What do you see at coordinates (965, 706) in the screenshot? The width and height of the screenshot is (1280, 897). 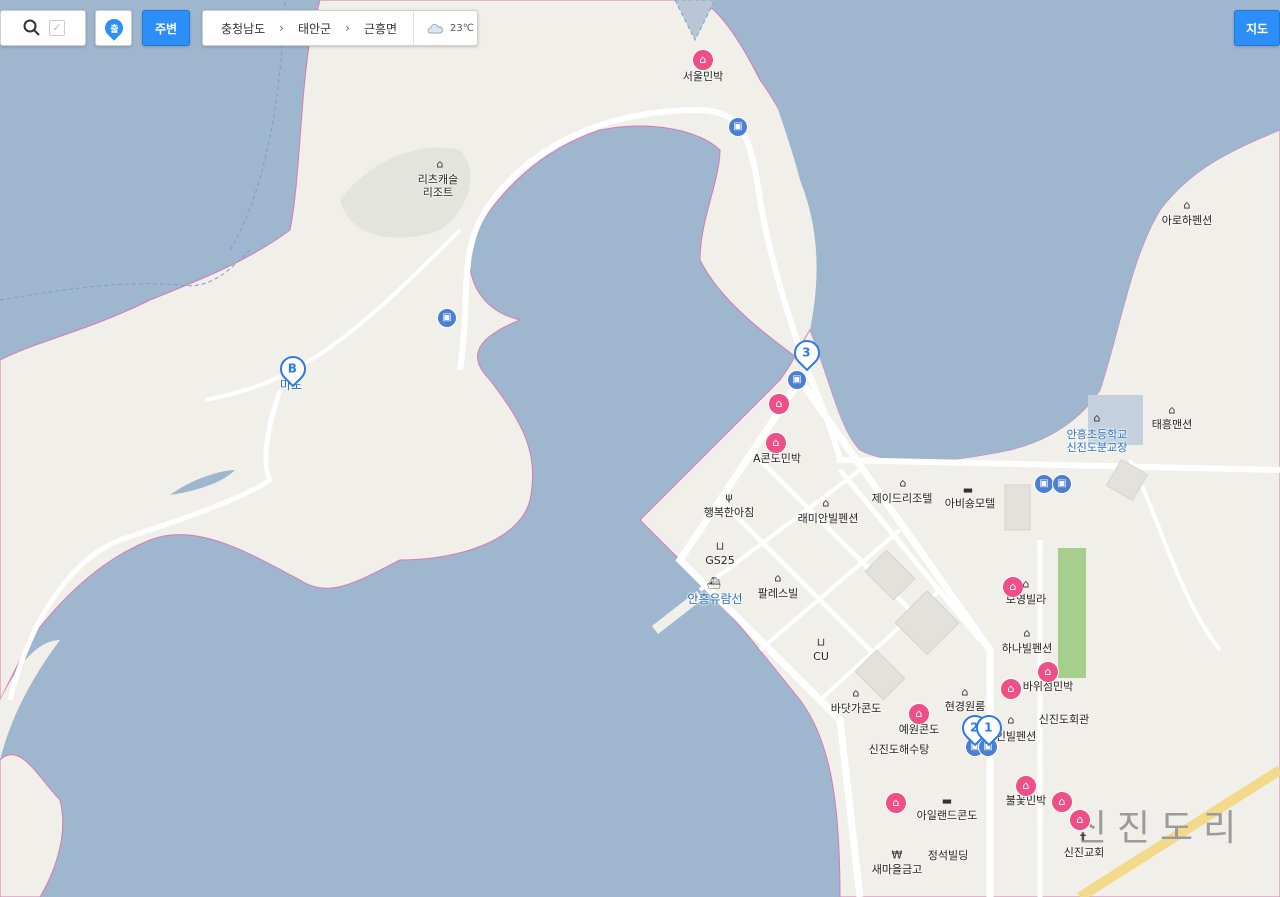 I see `label-hyeongyeong: 현경원룸` at bounding box center [965, 706].